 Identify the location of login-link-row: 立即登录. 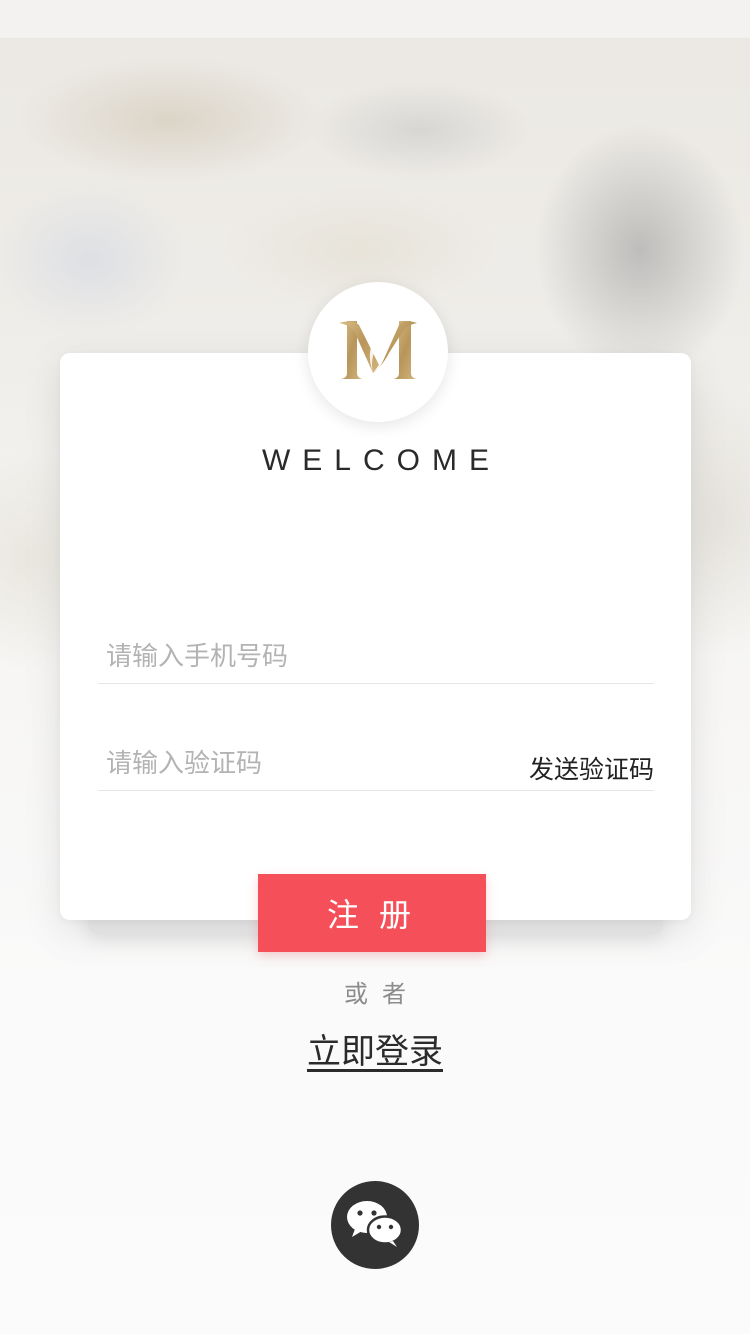
(375, 1048).